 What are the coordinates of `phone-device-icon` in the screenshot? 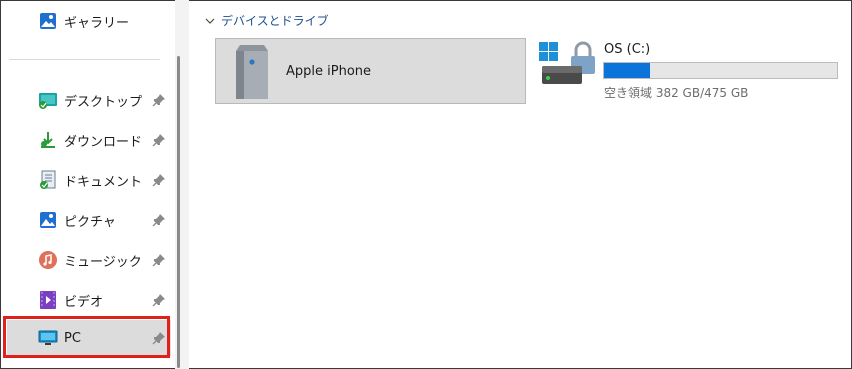 It's located at (252, 72).